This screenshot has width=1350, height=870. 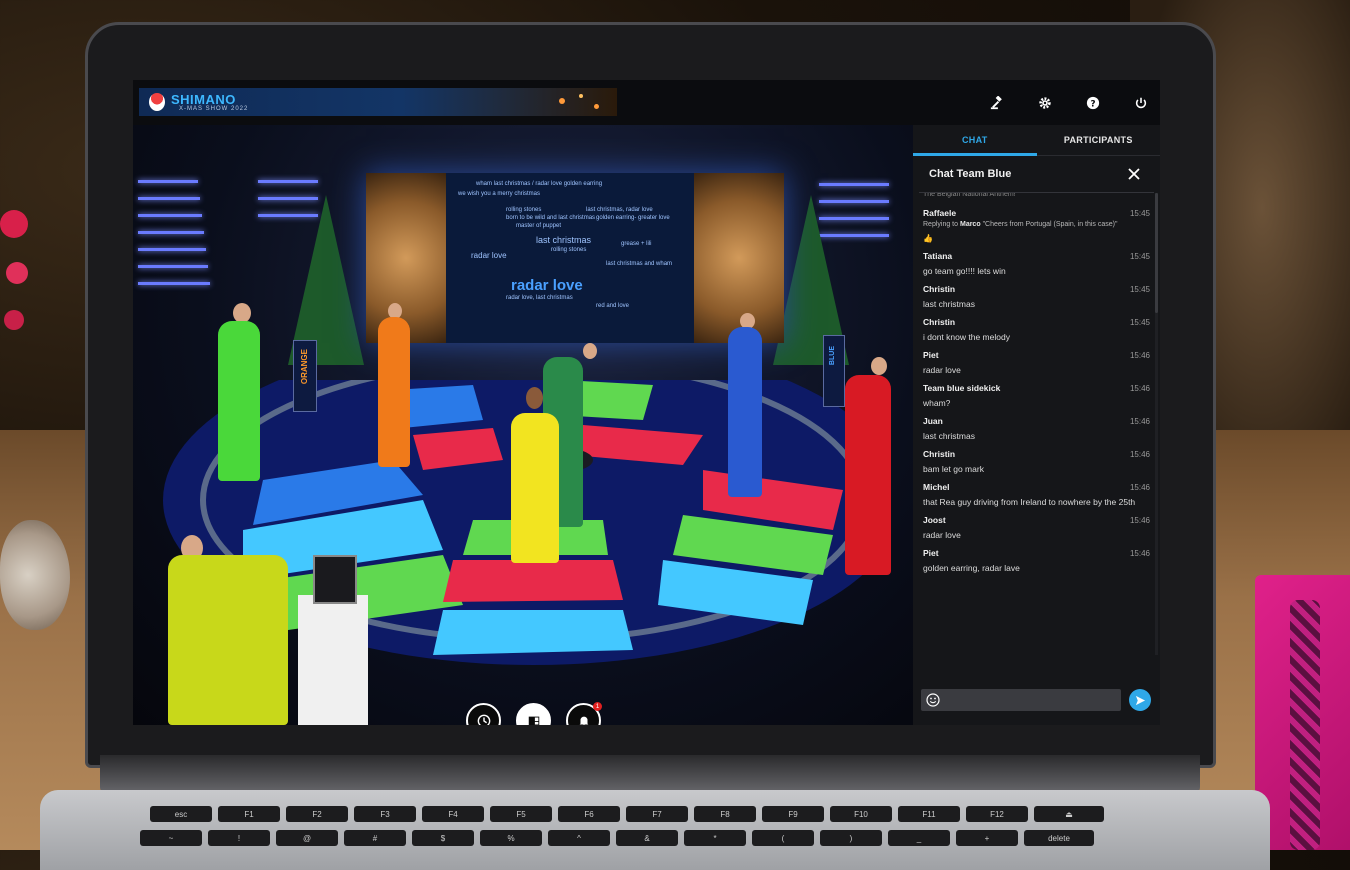 I want to click on keyboard-key: (, so click(x=783, y=838).